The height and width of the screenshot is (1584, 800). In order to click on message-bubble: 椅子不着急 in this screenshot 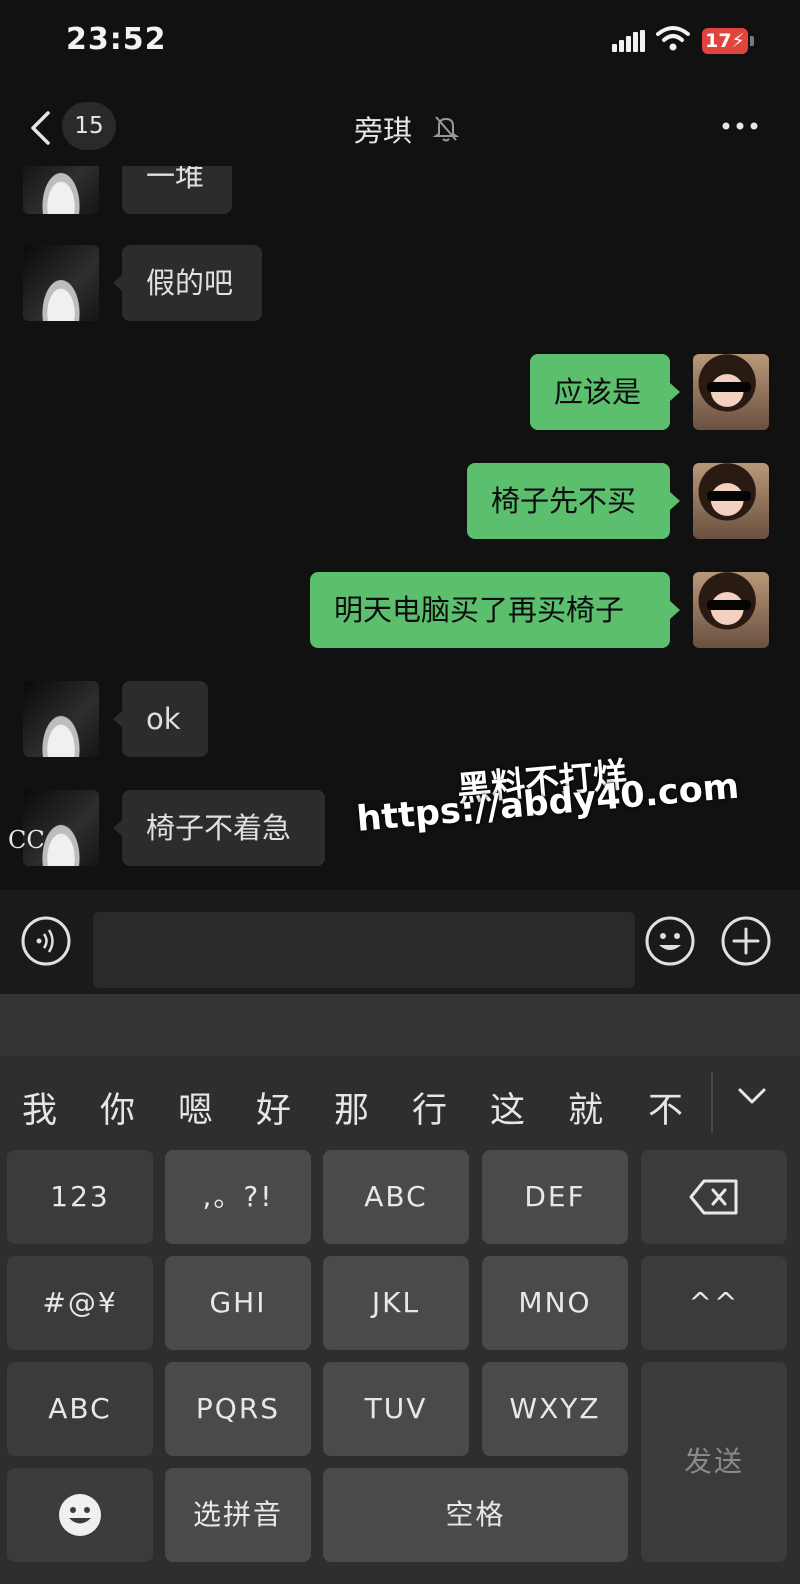, I will do `click(223, 828)`.